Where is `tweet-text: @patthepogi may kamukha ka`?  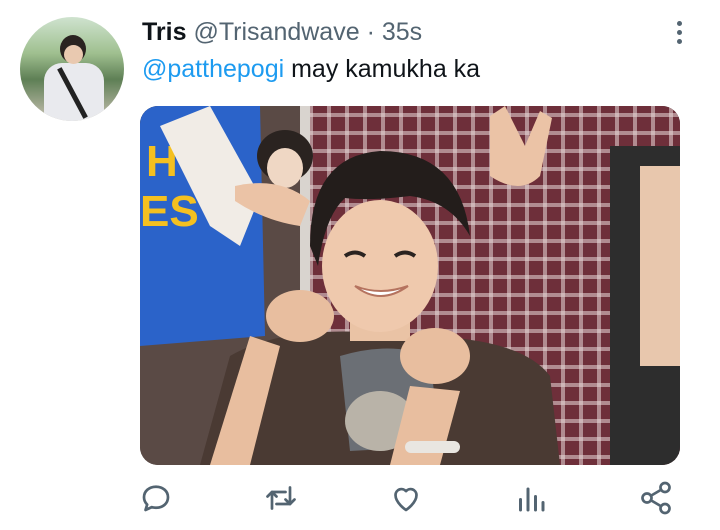
tweet-text: @patthepogi may kamukha ka is located at coordinates (311, 69).